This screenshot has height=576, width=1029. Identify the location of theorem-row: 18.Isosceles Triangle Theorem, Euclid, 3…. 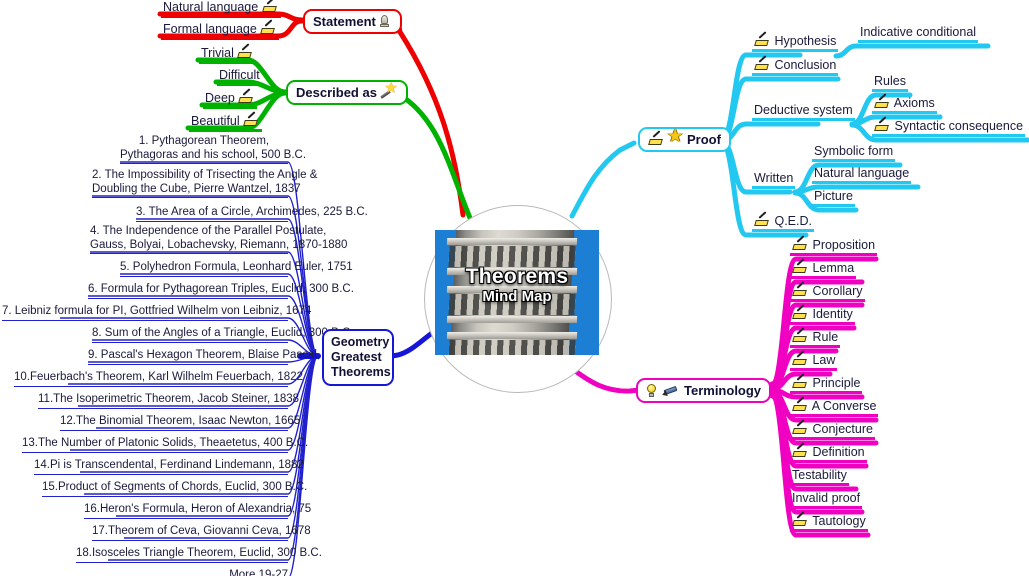
(199, 555).